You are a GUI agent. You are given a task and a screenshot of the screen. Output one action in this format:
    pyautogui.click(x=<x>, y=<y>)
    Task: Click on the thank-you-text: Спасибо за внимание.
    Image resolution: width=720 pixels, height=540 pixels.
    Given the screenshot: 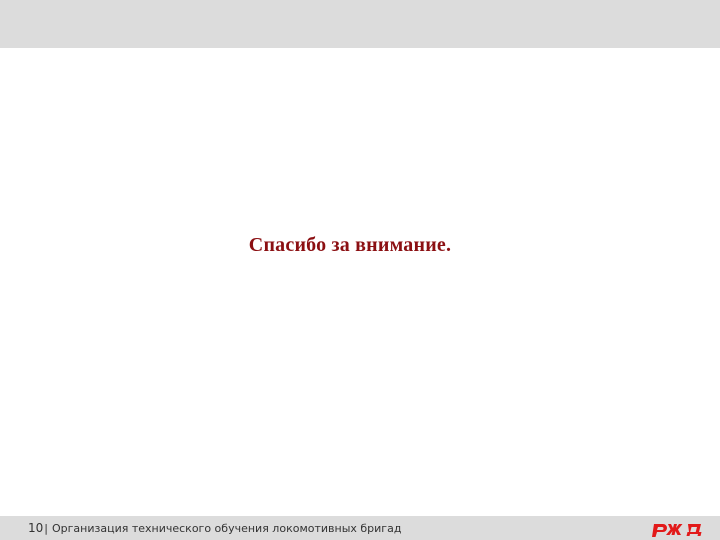 What is the action you would take?
    pyautogui.click(x=350, y=245)
    